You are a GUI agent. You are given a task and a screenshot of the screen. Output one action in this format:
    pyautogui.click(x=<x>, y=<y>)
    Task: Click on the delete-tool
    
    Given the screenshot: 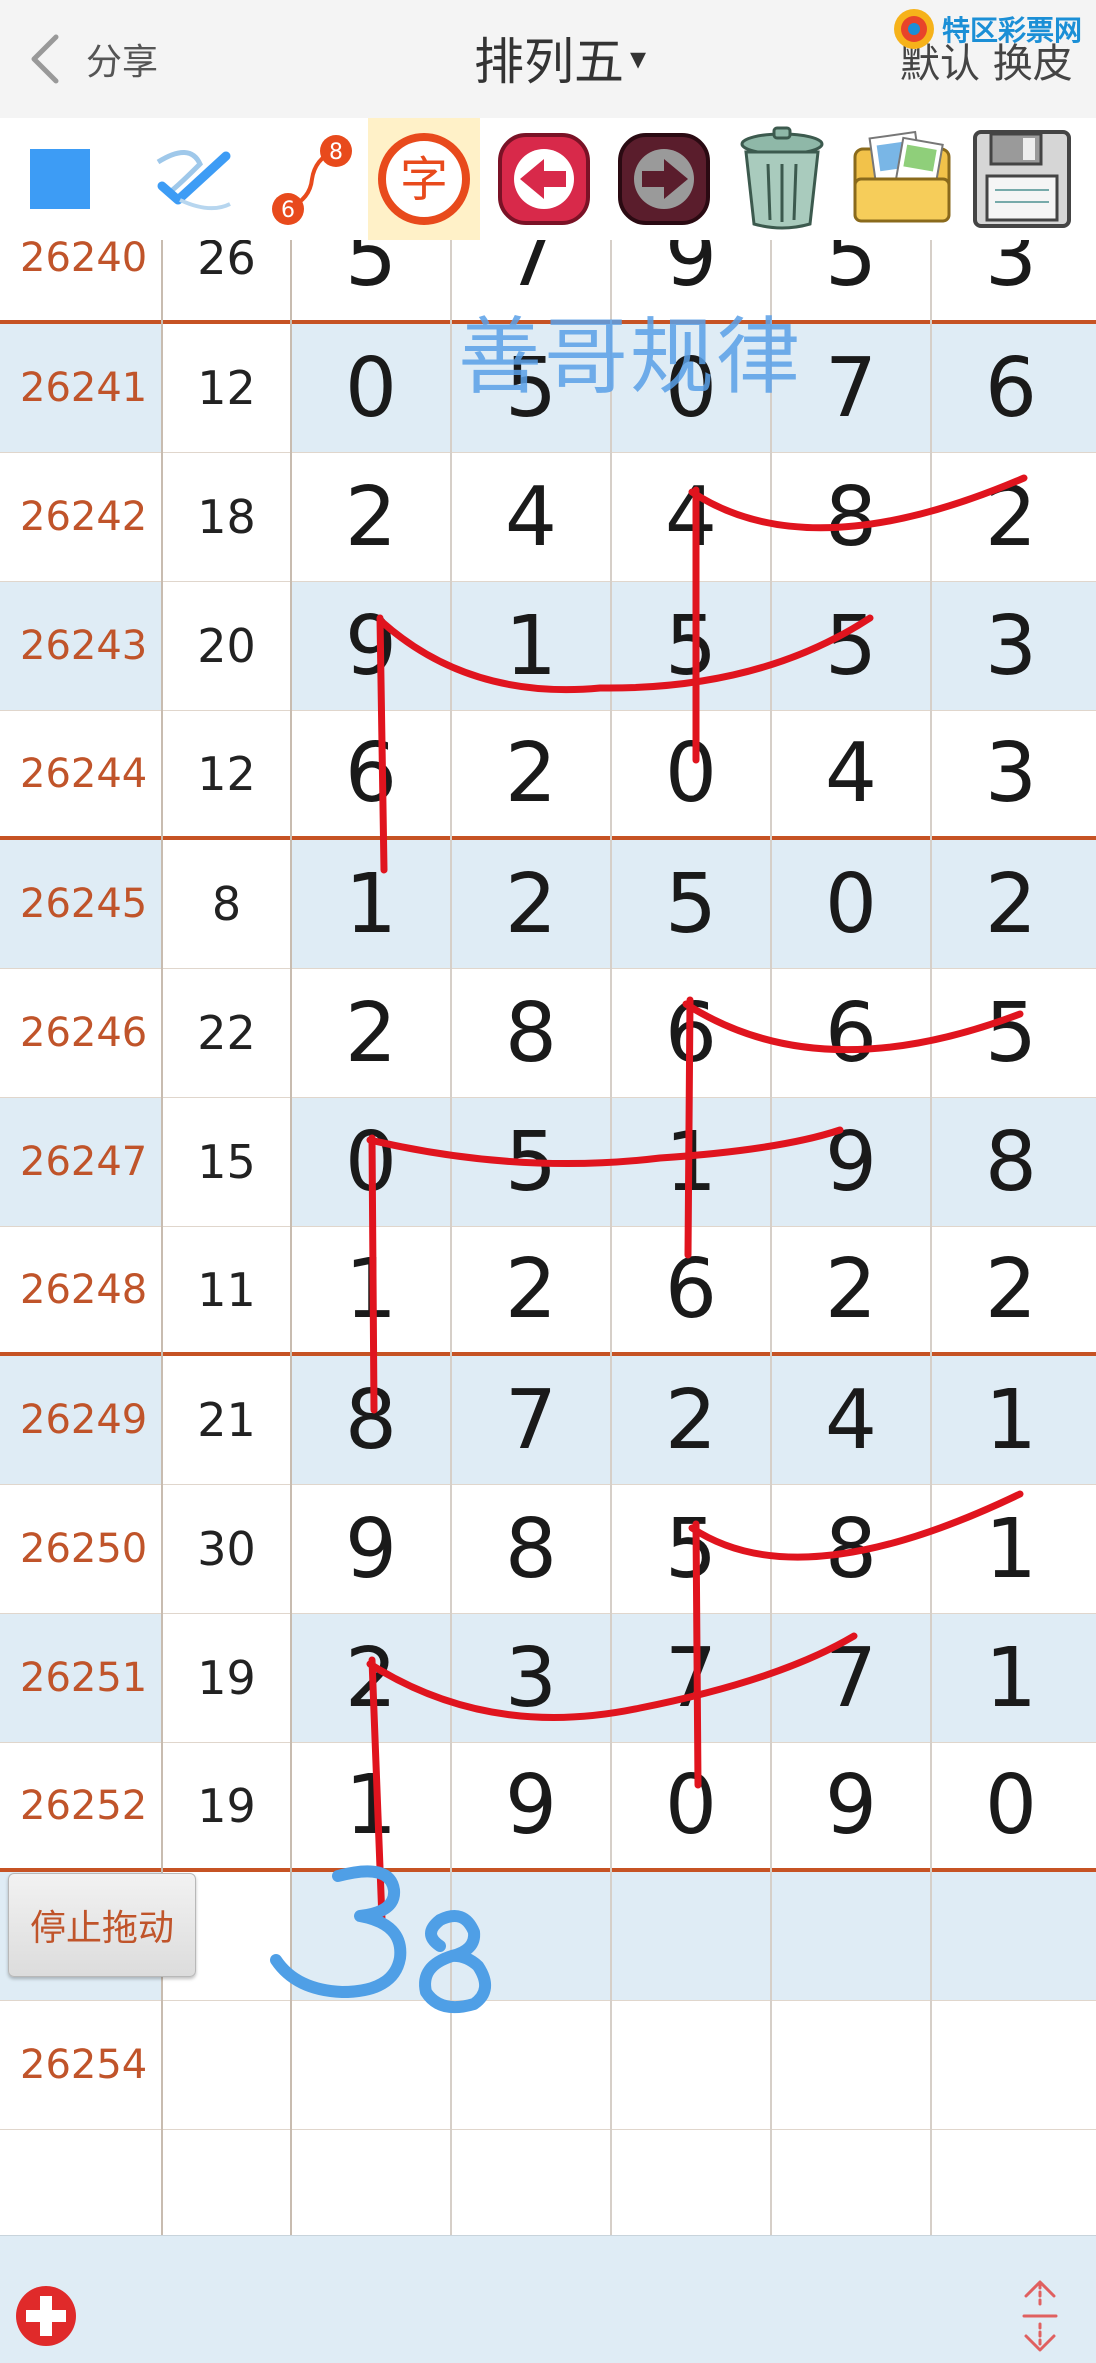 What is the action you would take?
    pyautogui.click(x=782, y=179)
    